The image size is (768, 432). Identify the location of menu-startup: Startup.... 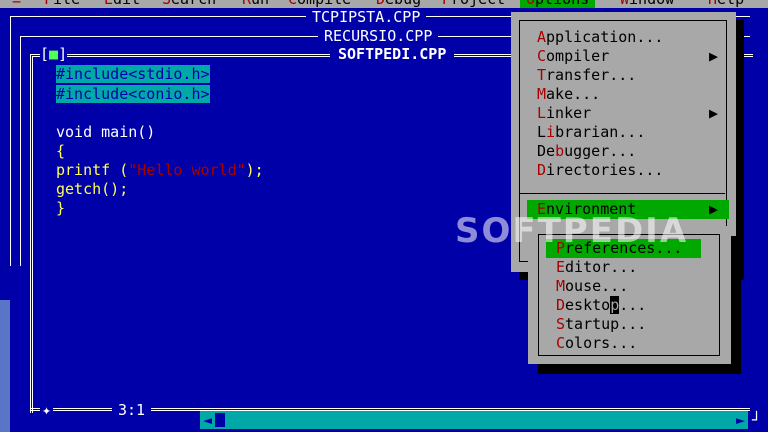
(601, 324).